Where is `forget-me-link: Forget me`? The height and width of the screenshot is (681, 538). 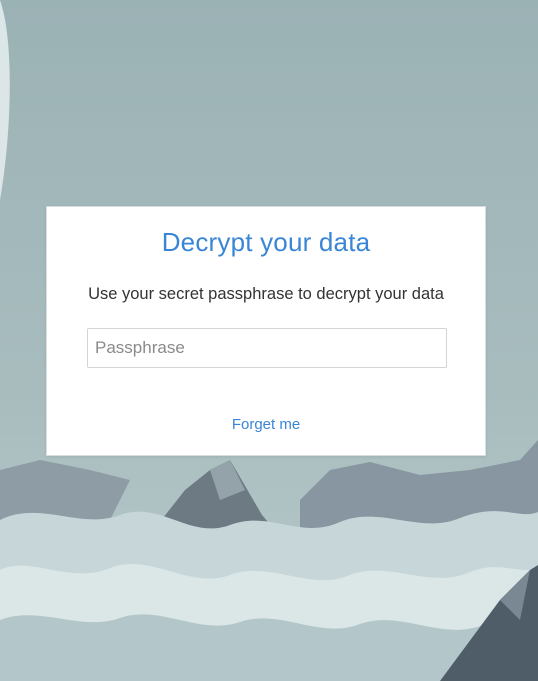
forget-me-link: Forget me is located at coordinates (266, 424).